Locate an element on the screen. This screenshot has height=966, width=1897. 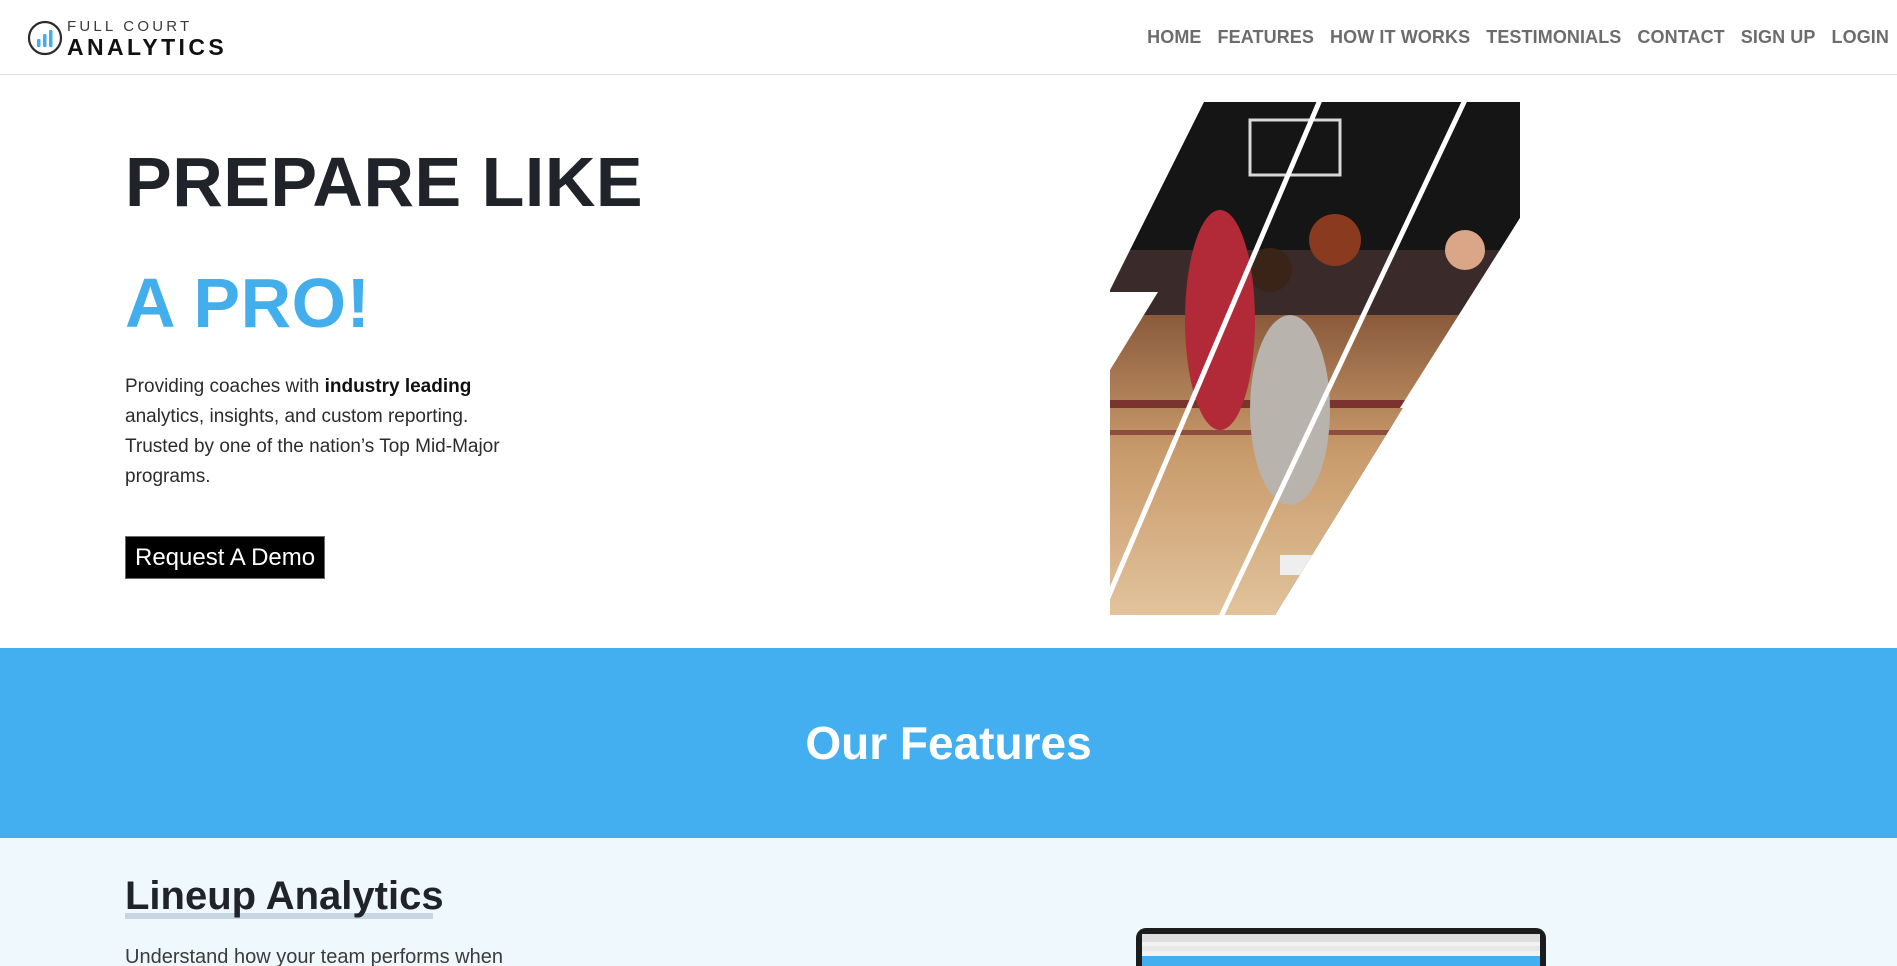
features-heading: Our Features is located at coordinates (948, 743).